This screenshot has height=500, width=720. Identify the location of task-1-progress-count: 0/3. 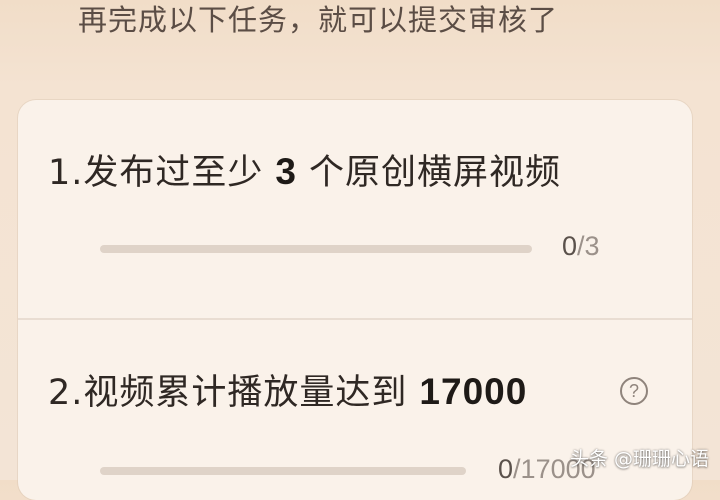
(581, 246).